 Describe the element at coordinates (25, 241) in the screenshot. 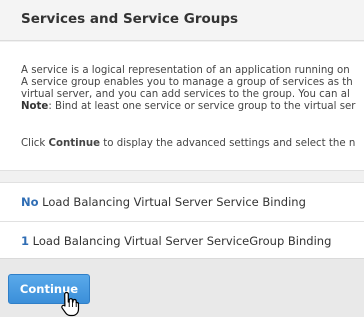

I see `servicegroup-binding-count: 1` at that location.